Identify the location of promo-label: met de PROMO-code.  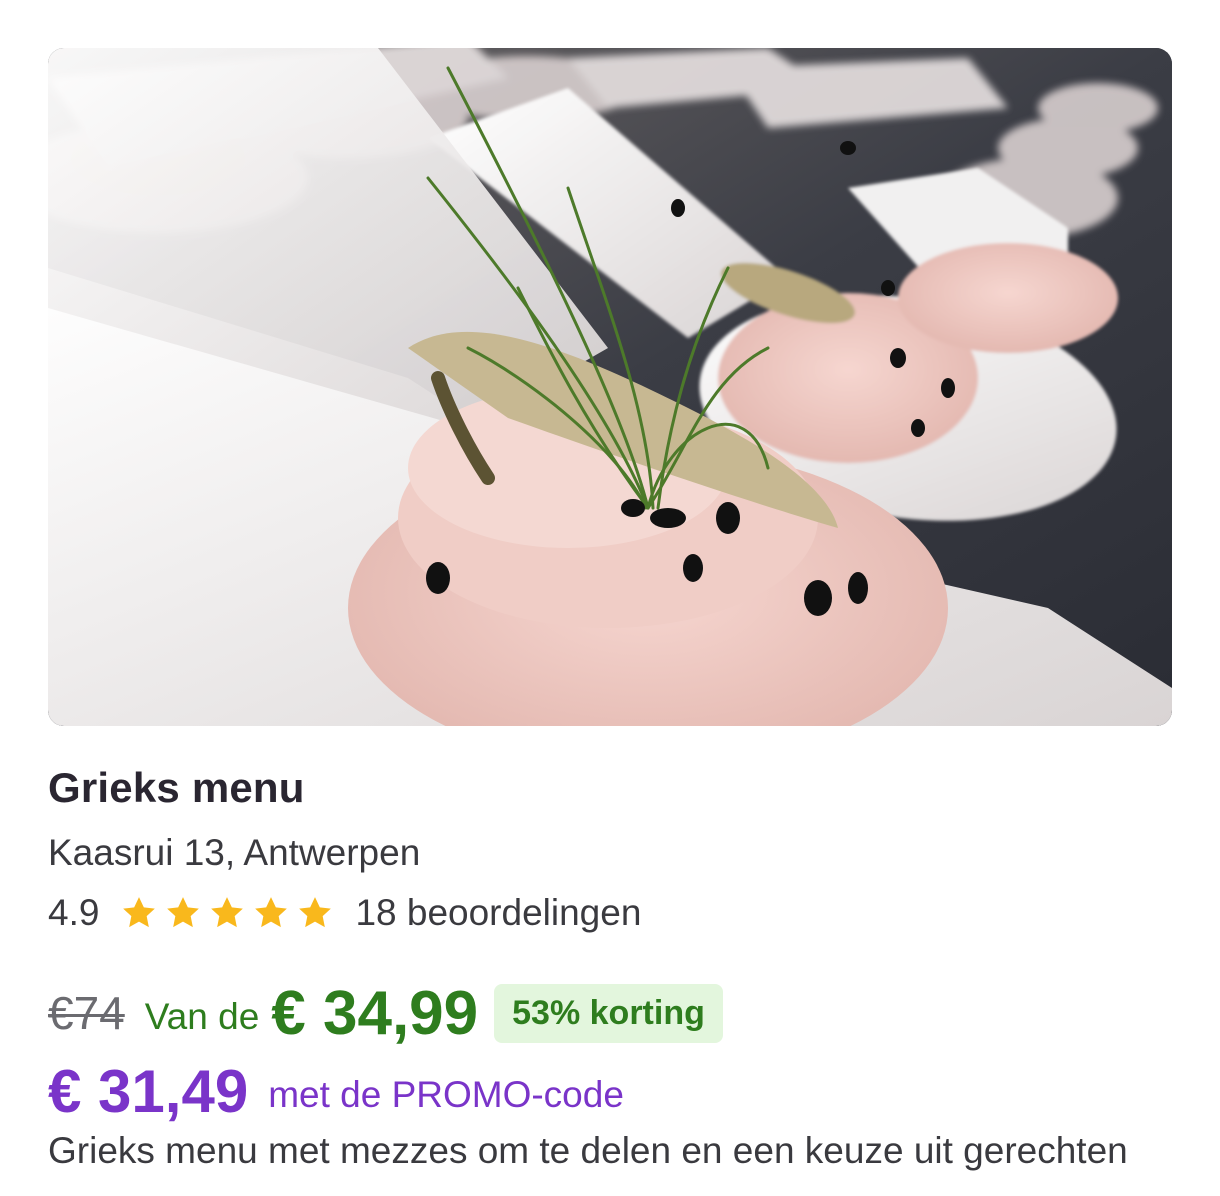
(446, 1094).